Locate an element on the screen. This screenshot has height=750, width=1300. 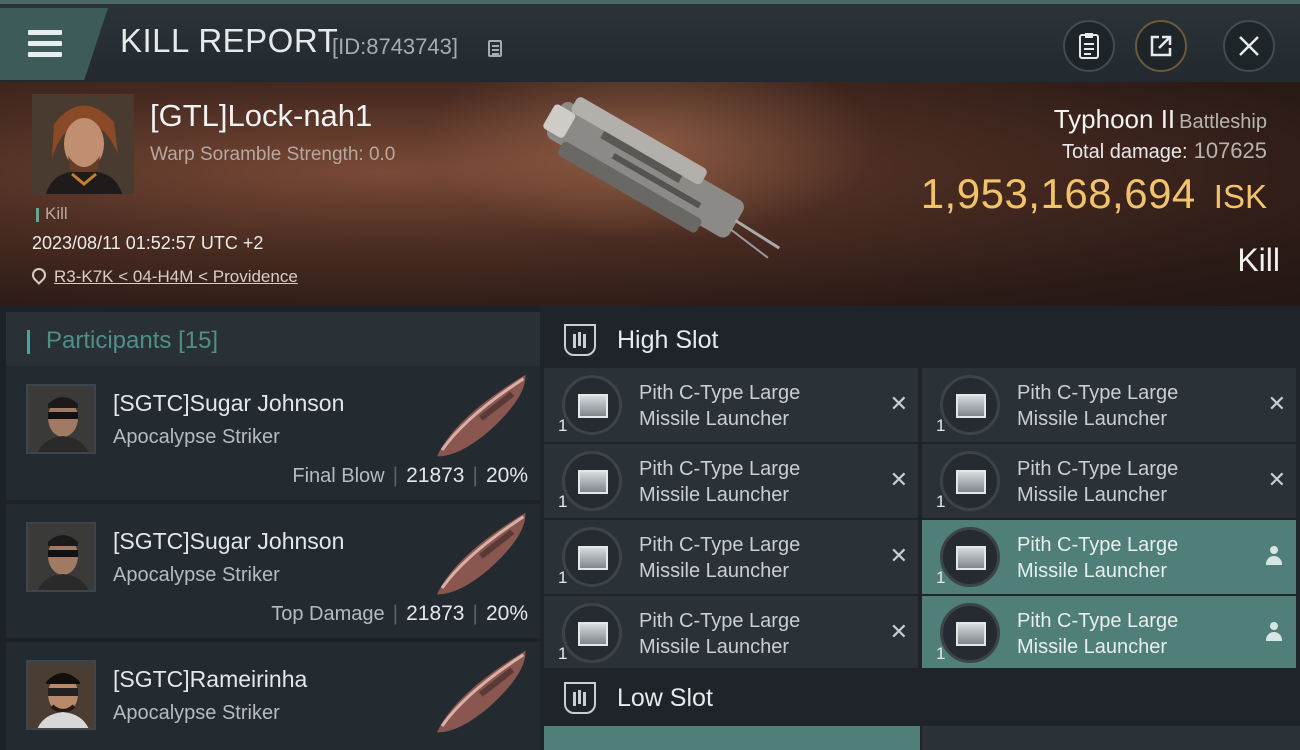
page-title: KILL REPORT is located at coordinates (229, 40).